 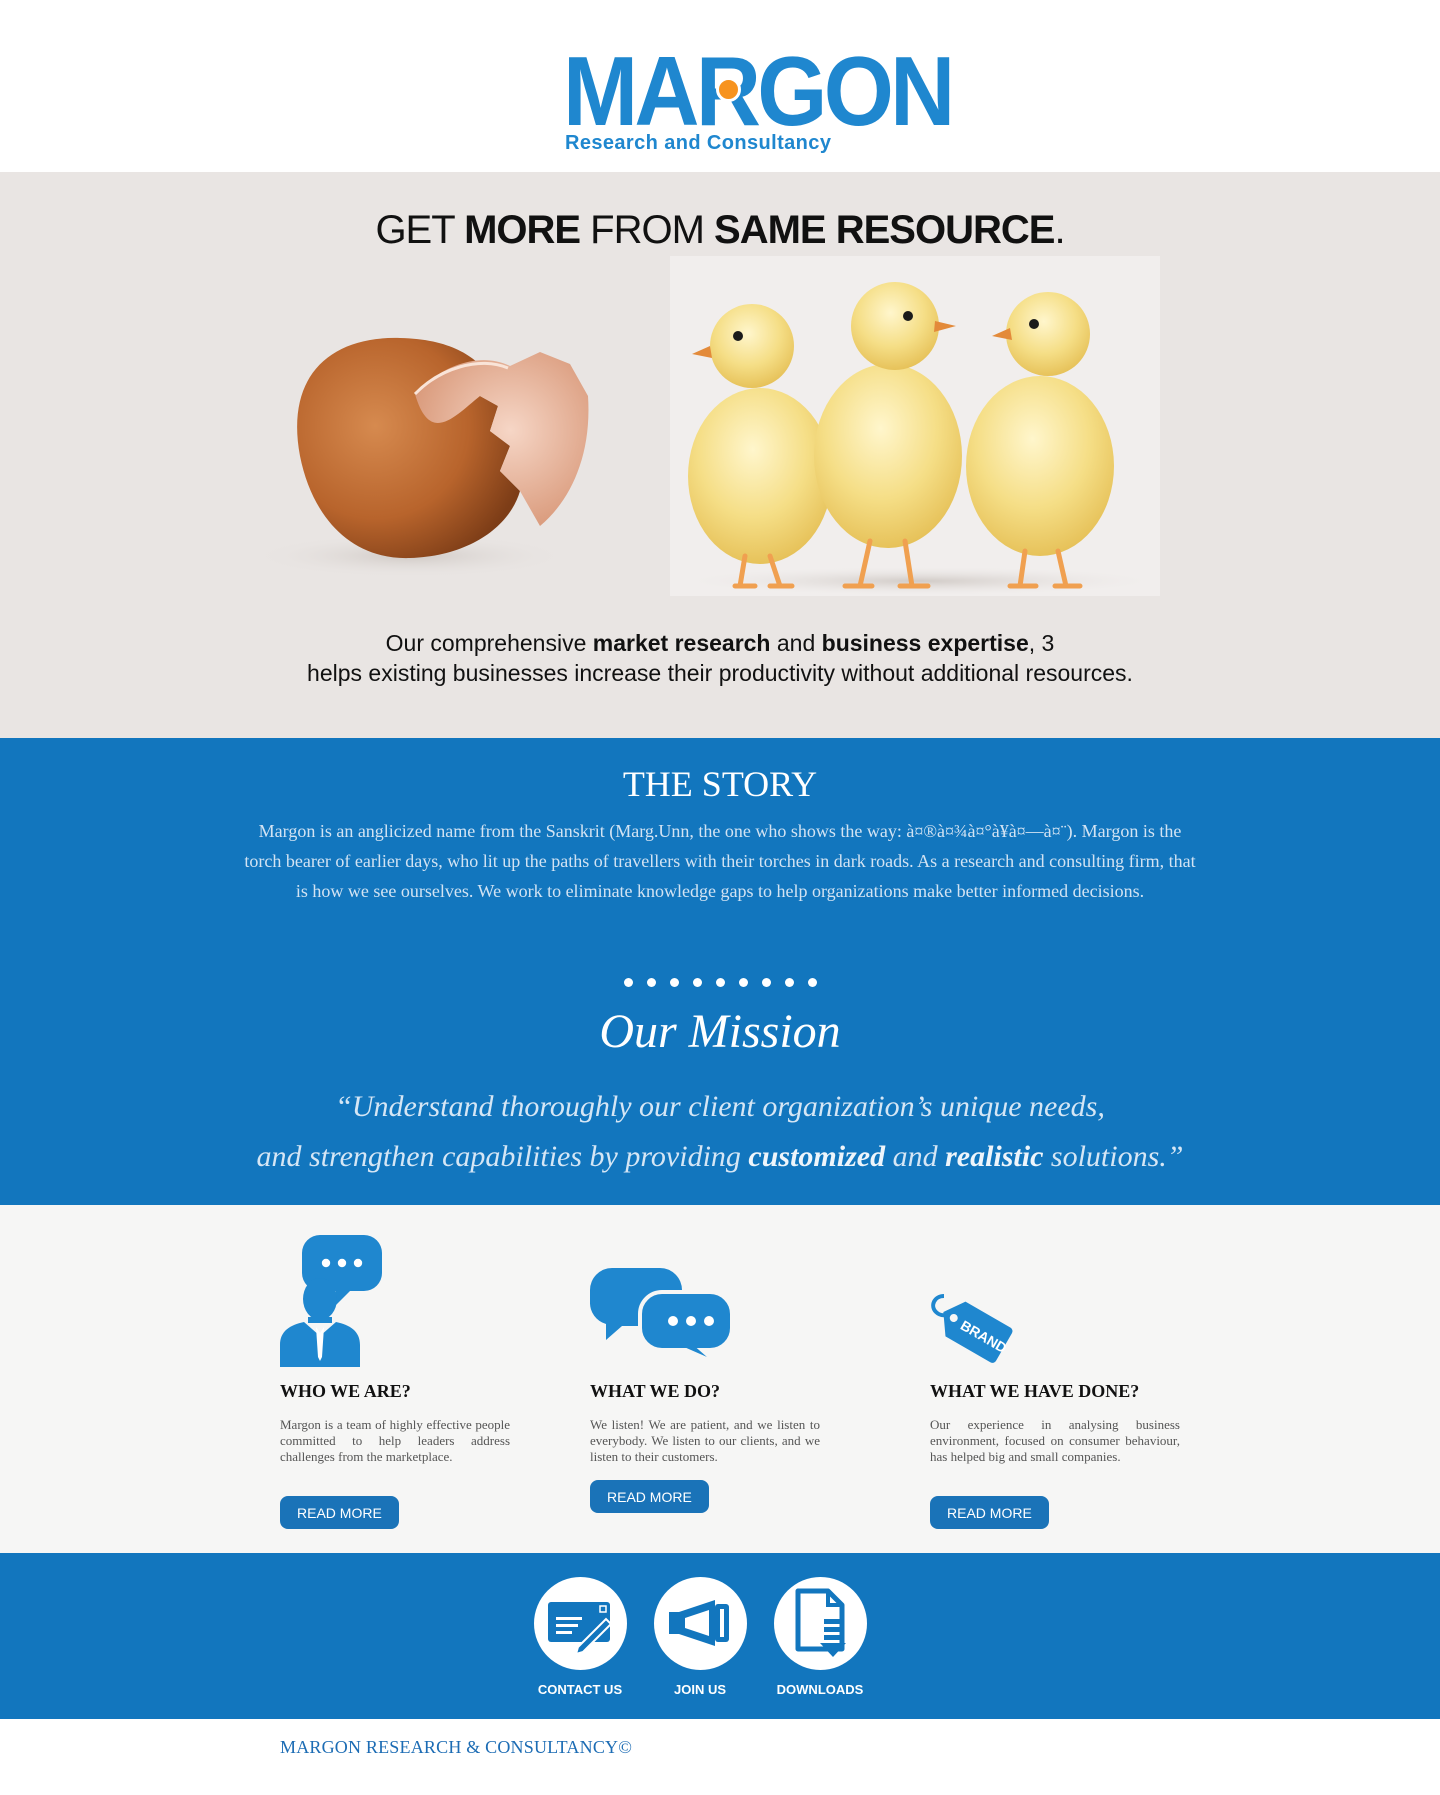 I want to click on story-title: THE STORY, so click(x=720, y=784).